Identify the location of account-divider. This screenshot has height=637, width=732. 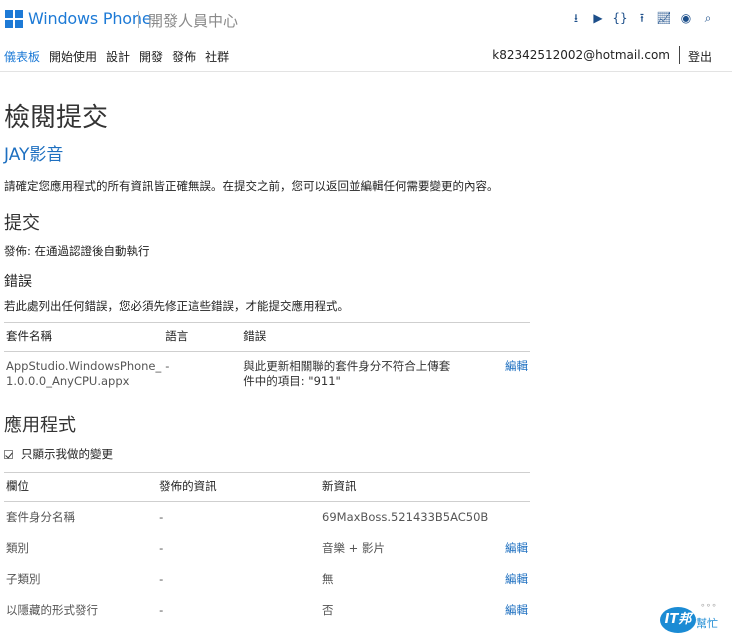
(679, 55).